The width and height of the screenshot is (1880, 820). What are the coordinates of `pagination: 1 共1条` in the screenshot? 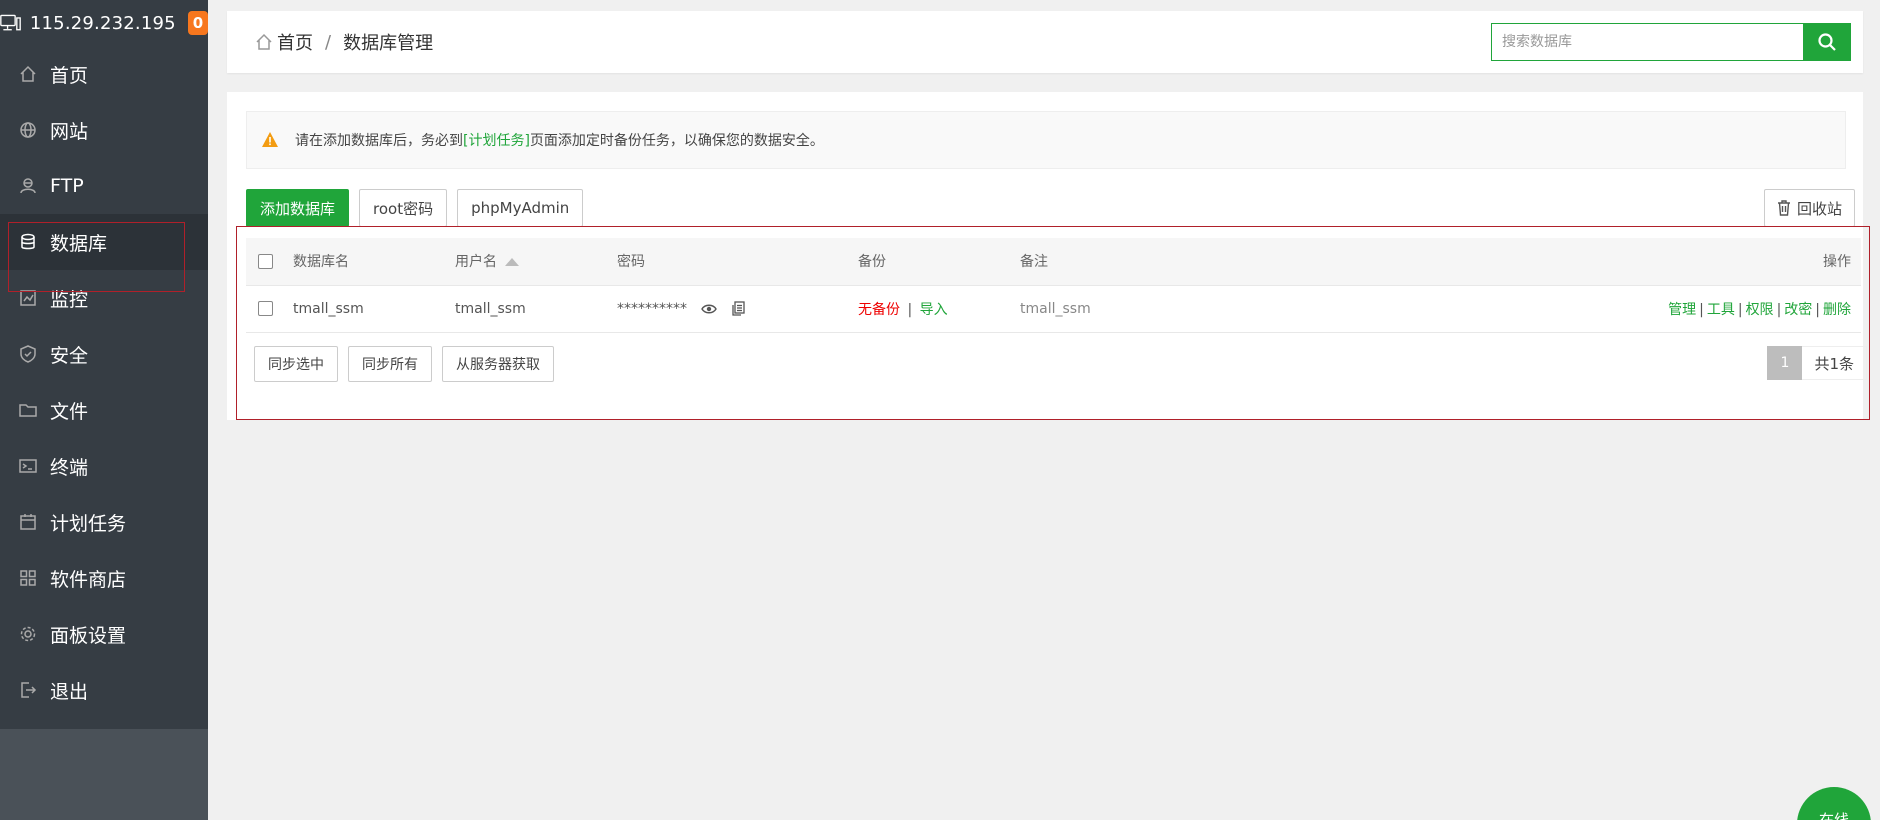 It's located at (1817, 363).